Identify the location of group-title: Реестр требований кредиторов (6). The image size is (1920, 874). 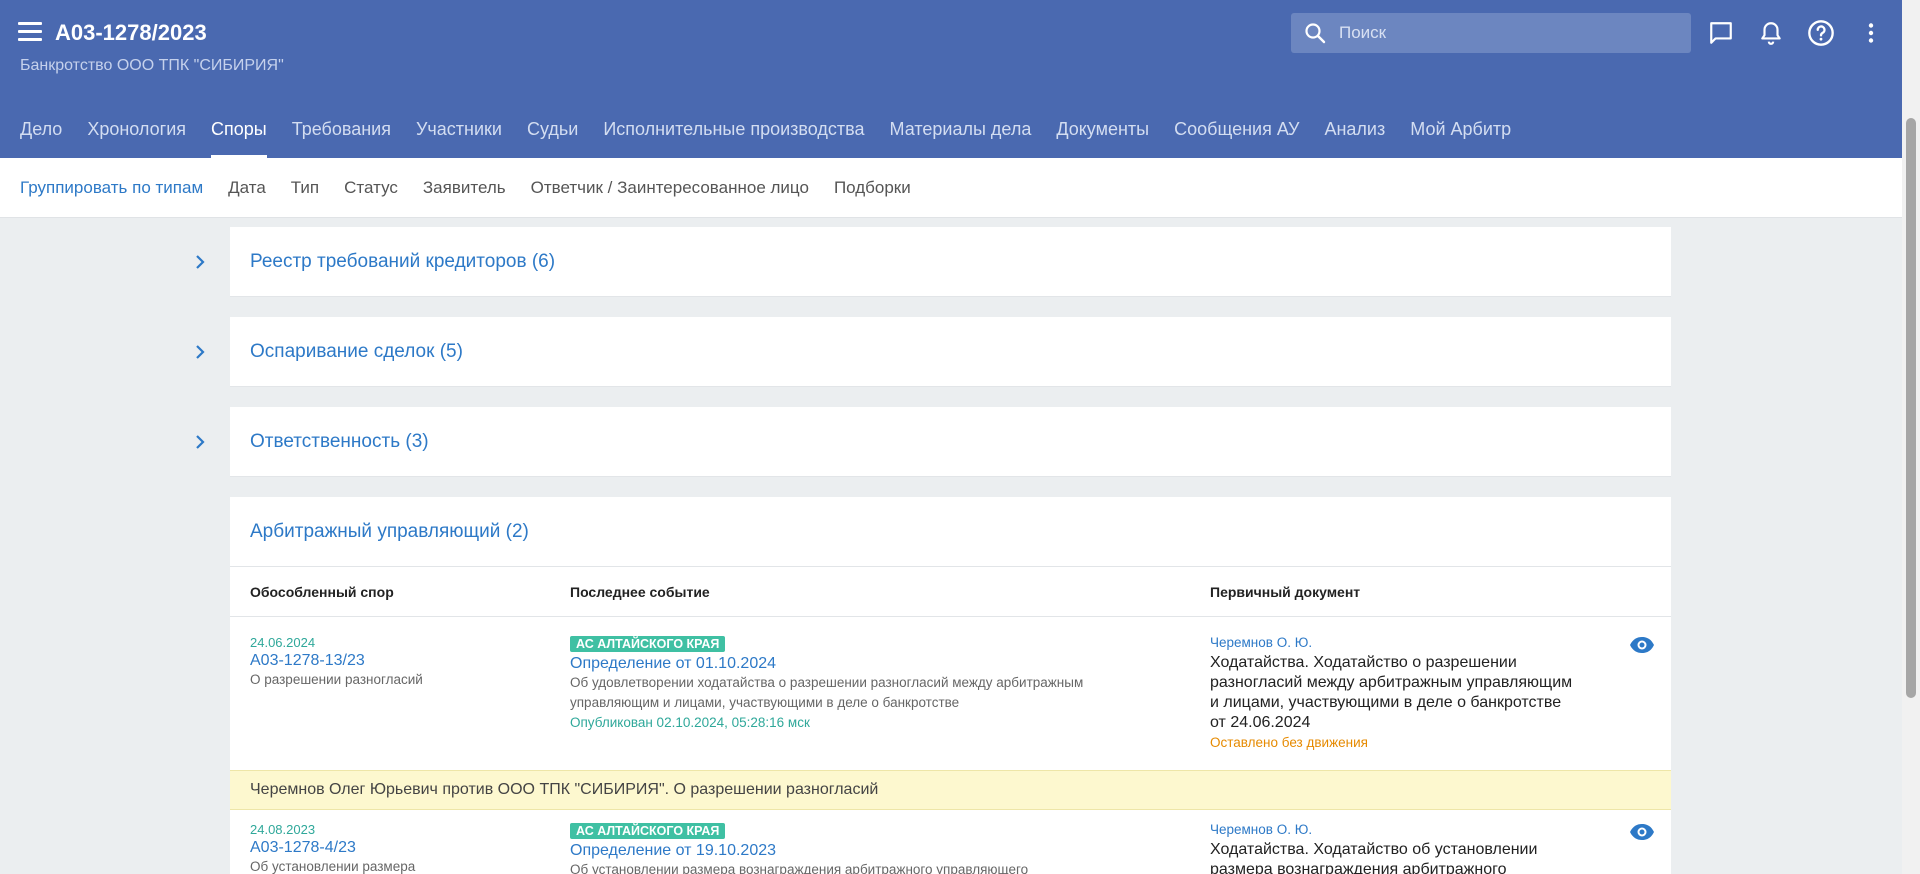
(950, 262).